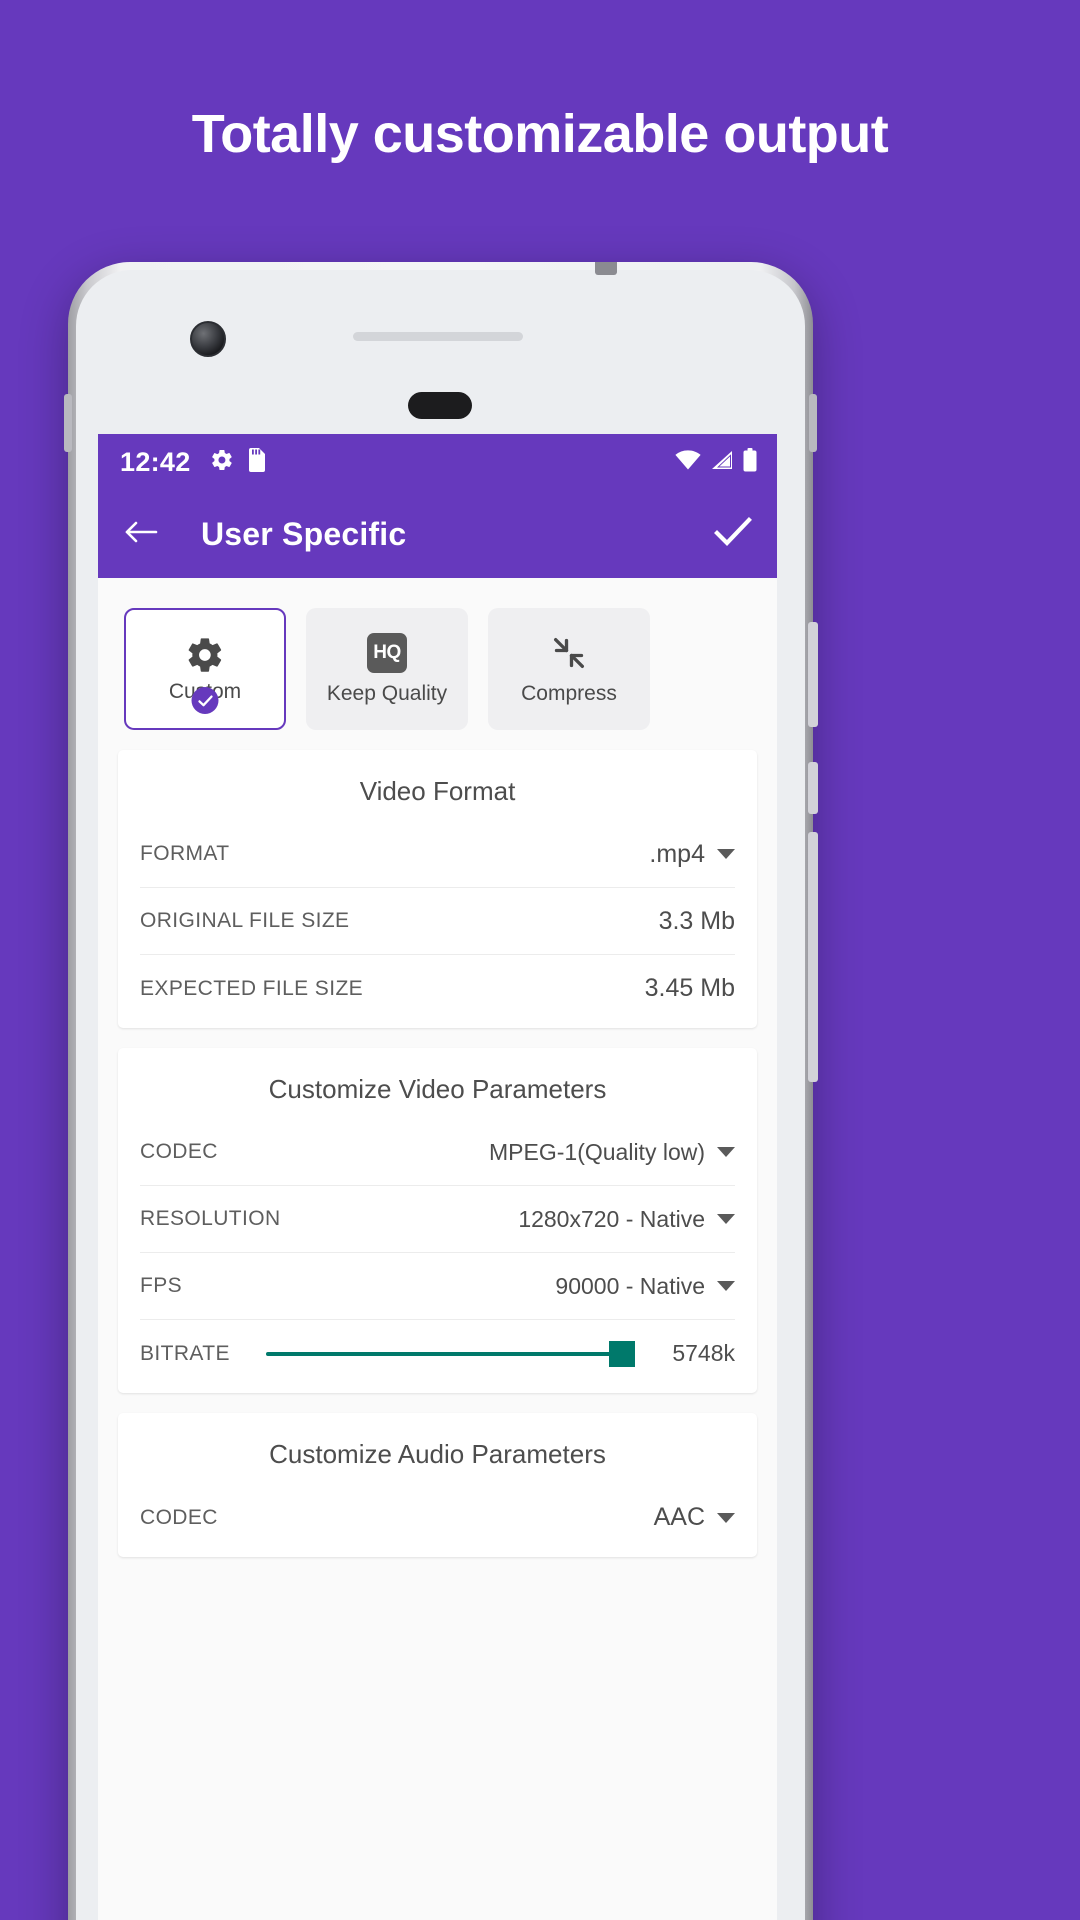 The height and width of the screenshot is (1920, 1080). Describe the element at coordinates (437, 462) in the screenshot. I see `status-bar: 12:42` at that location.